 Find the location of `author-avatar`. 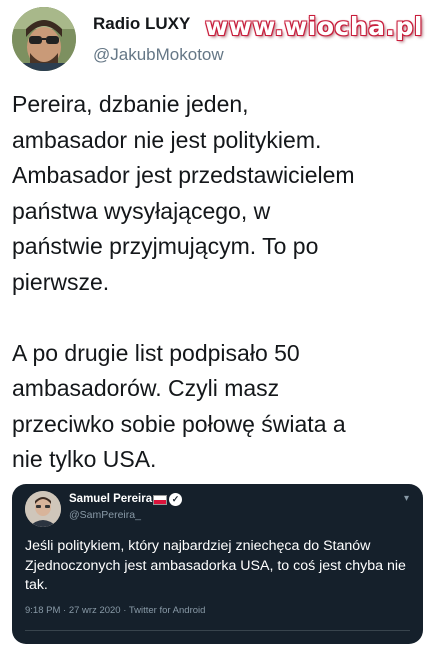

author-avatar is located at coordinates (44, 39).